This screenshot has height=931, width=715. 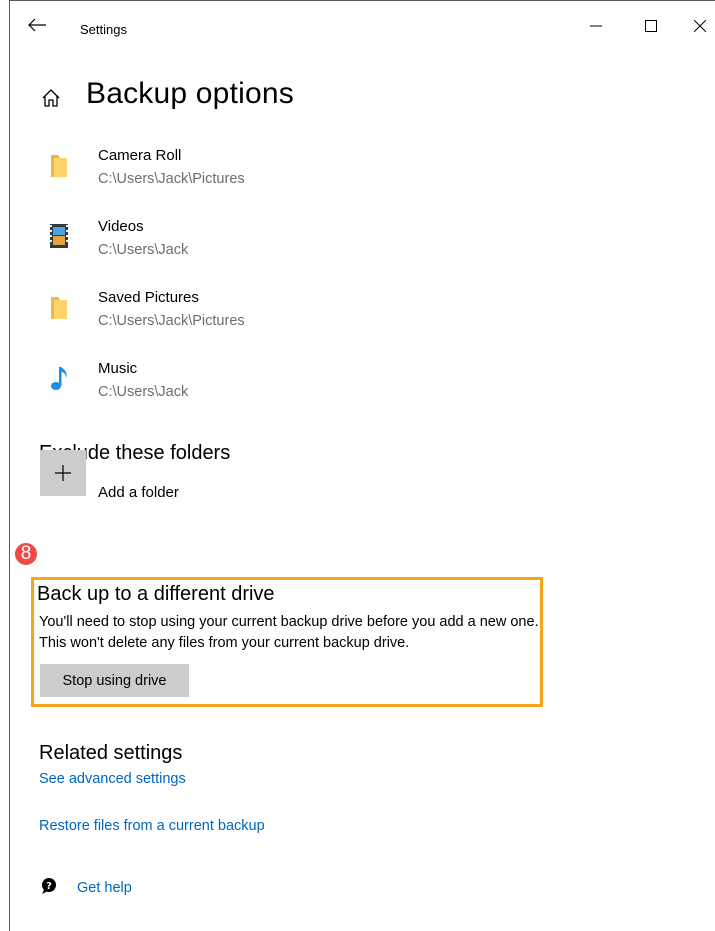 I want to click on maximize-icon, so click(x=651, y=26).